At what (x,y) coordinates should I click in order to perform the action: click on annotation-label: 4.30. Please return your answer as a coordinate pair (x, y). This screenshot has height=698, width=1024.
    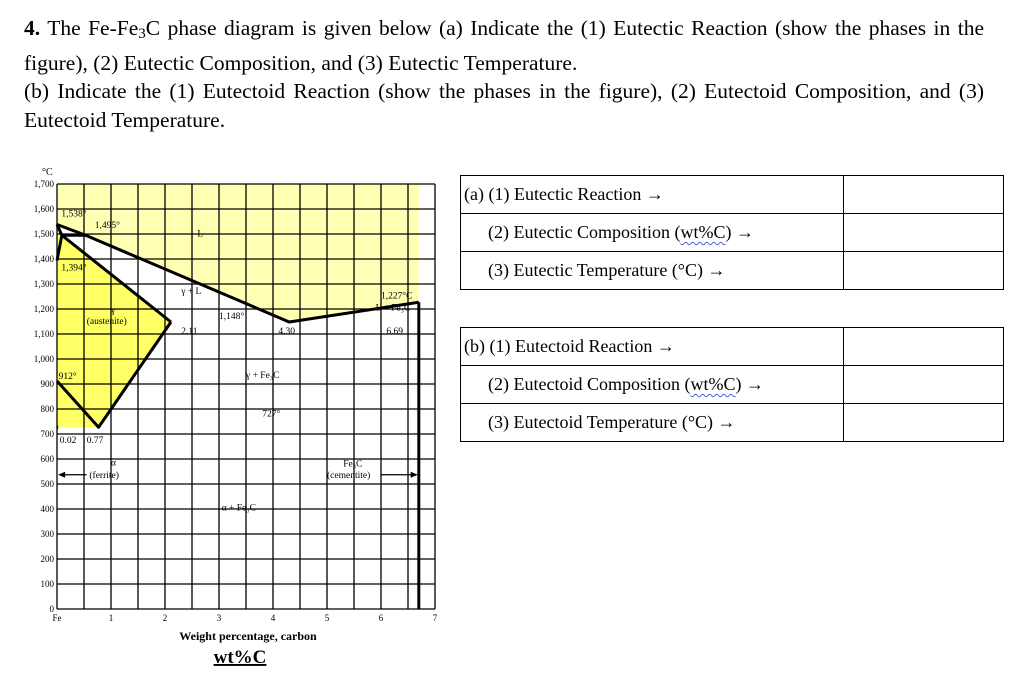
    Looking at the image, I should click on (286, 332).